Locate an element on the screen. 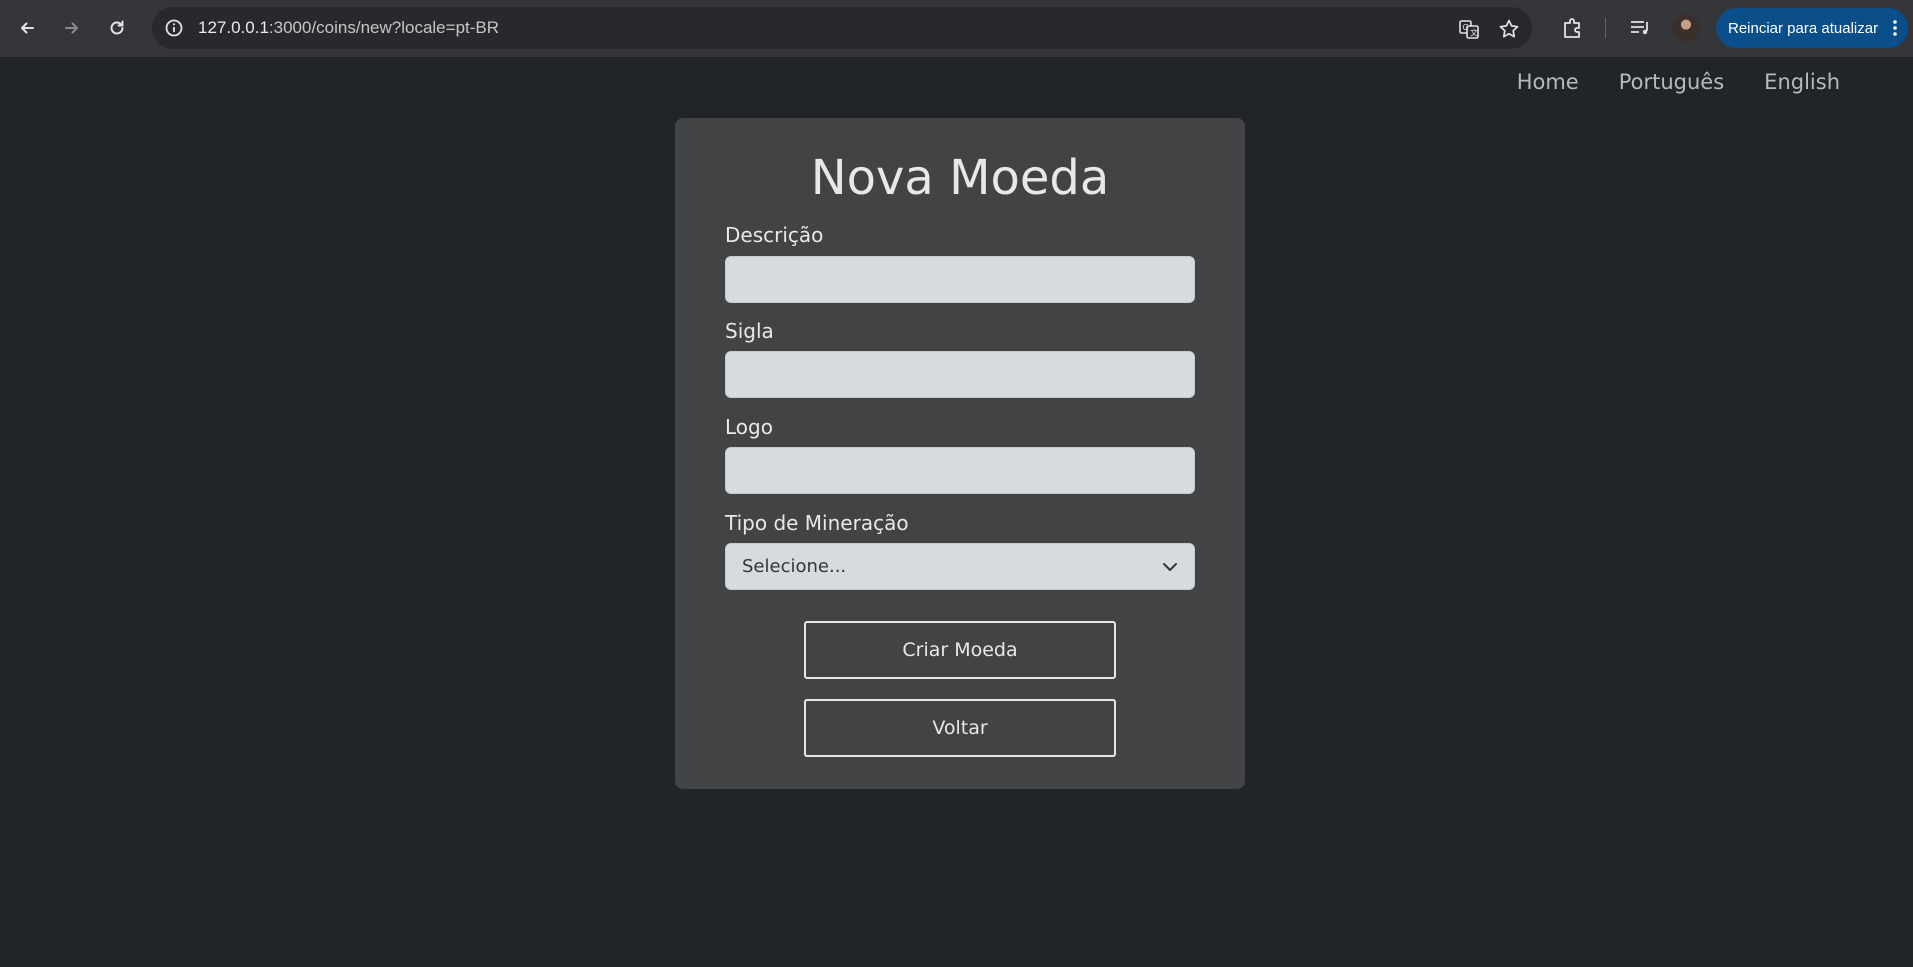 The image size is (1913, 967). url-text: 127.0.0.1:3000/coins/new?locale=pt-BR is located at coordinates (348, 28).